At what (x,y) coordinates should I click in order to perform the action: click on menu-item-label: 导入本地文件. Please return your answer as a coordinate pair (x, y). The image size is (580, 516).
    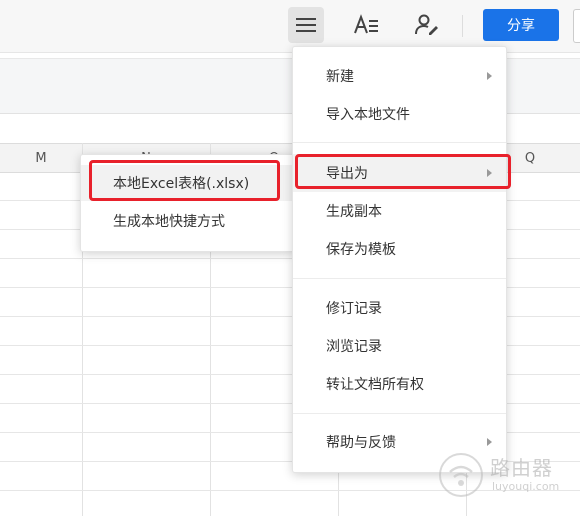
    Looking at the image, I should click on (368, 115).